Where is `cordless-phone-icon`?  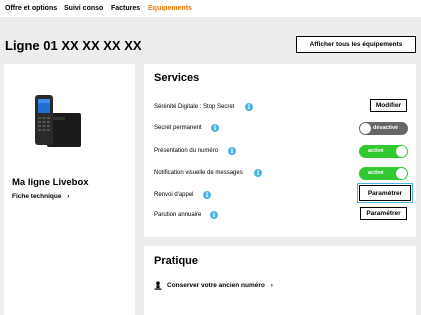
cordless-phone-icon is located at coordinates (58, 121).